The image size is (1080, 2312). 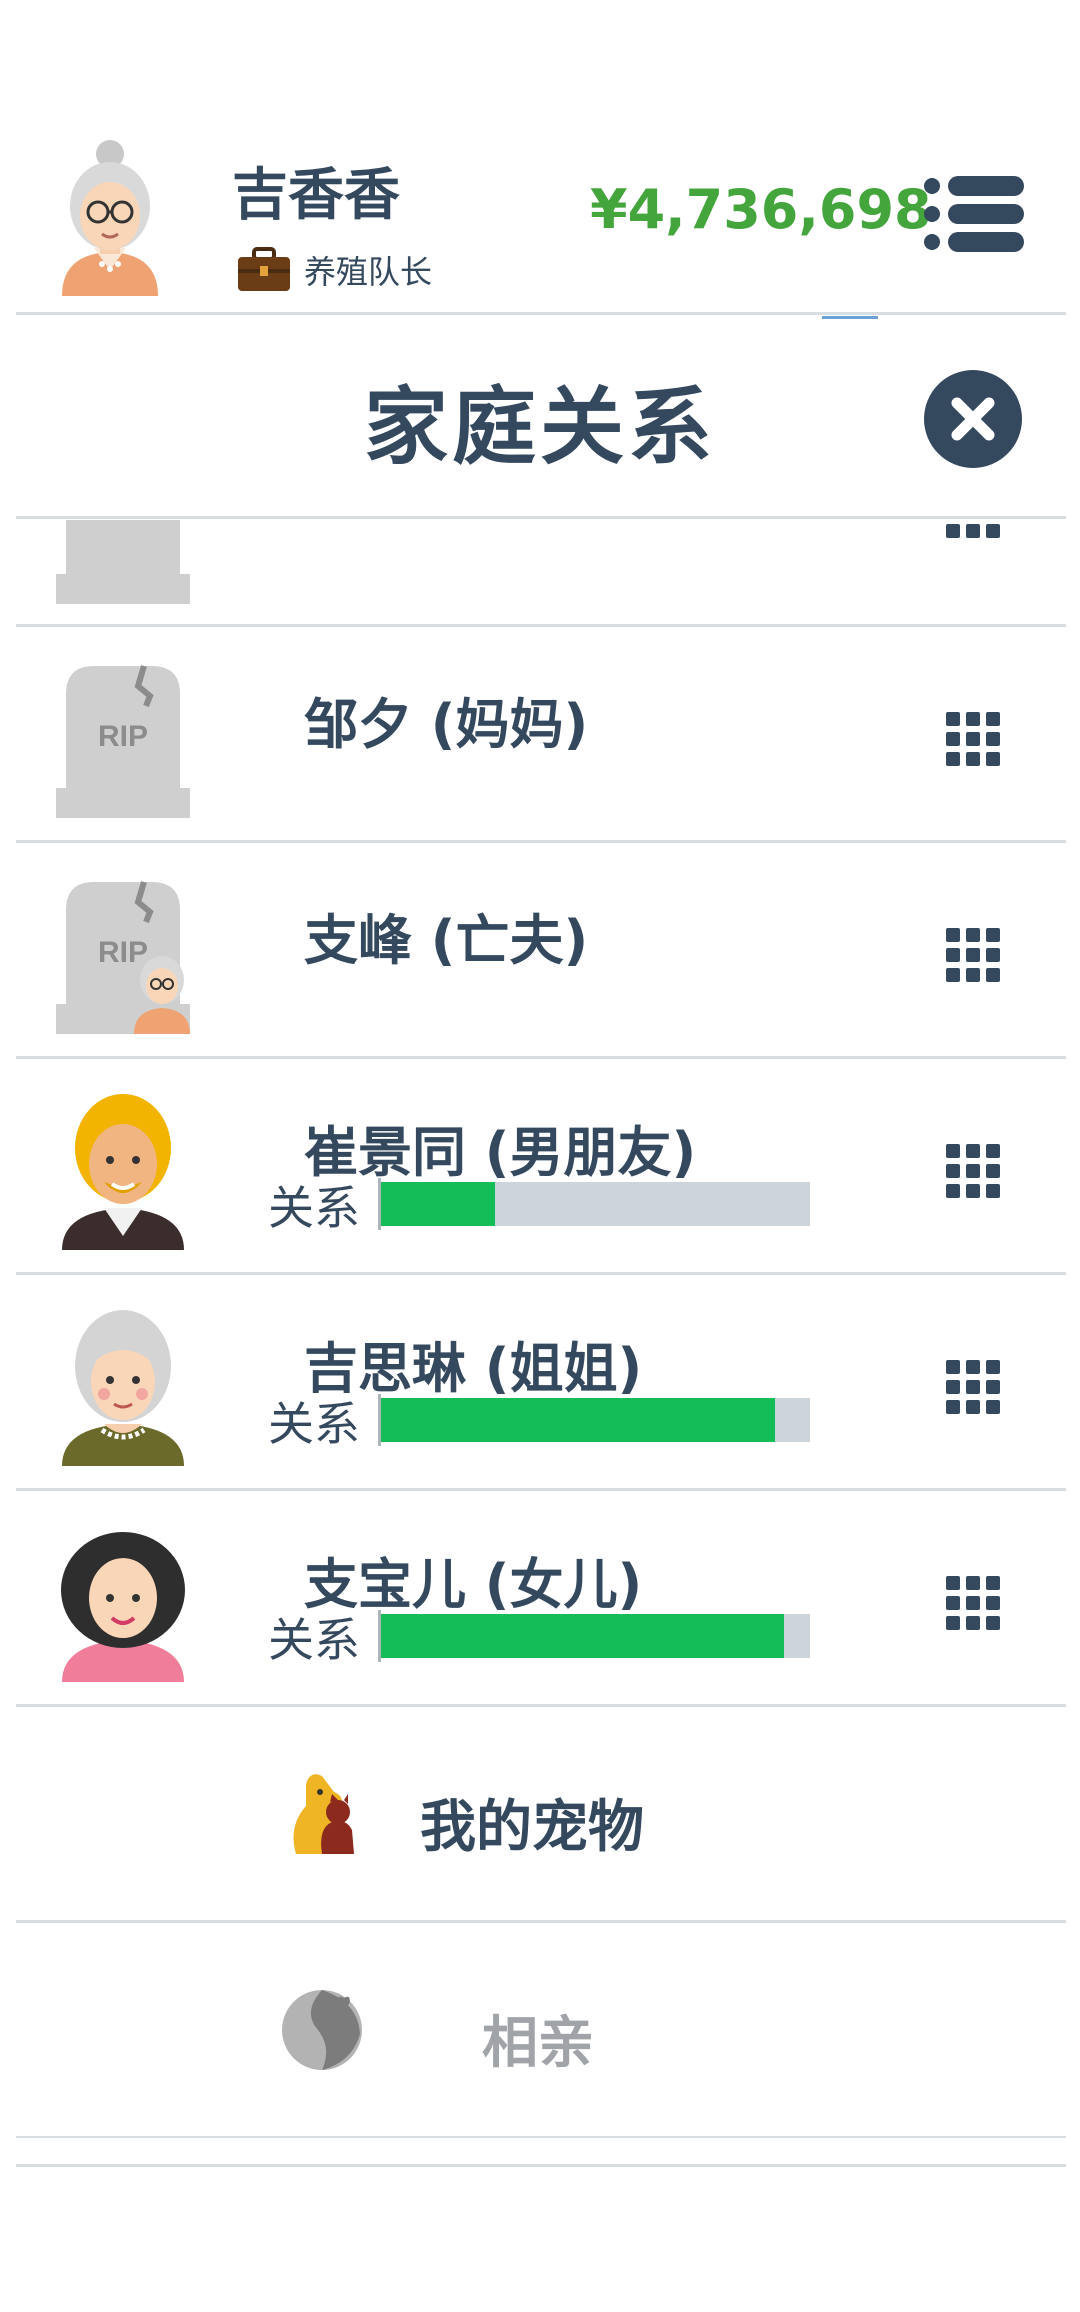 I want to click on family-row: 崔景同 (男朋友) 关系, so click(x=540, y=1168).